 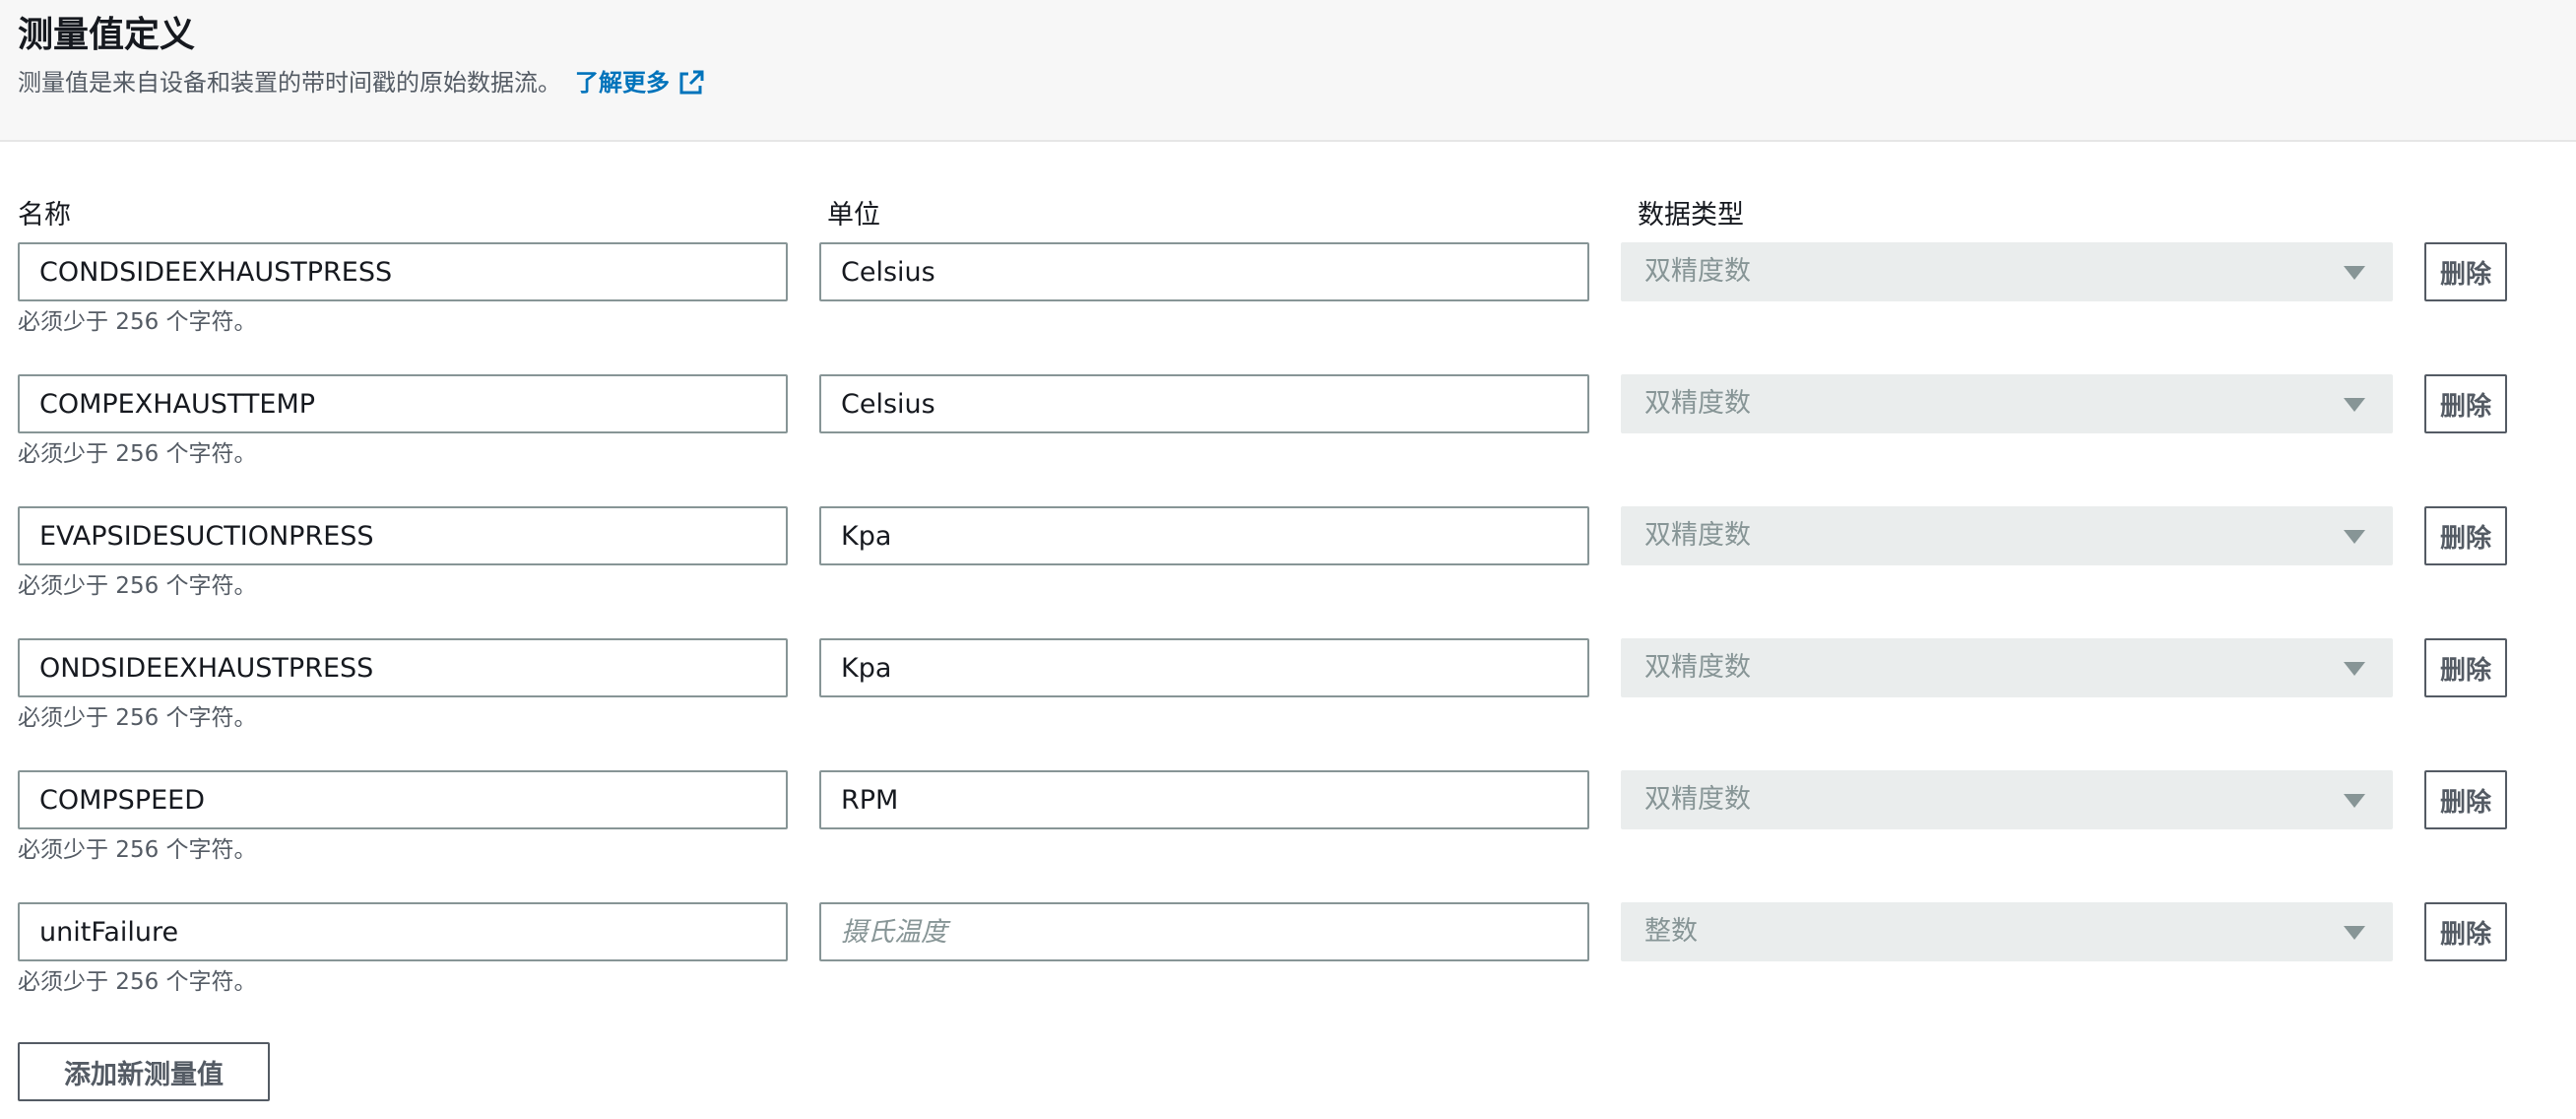 I want to click on measurement-row: 整数 删除 必须少于 256 个字符。, so click(x=1288, y=956).